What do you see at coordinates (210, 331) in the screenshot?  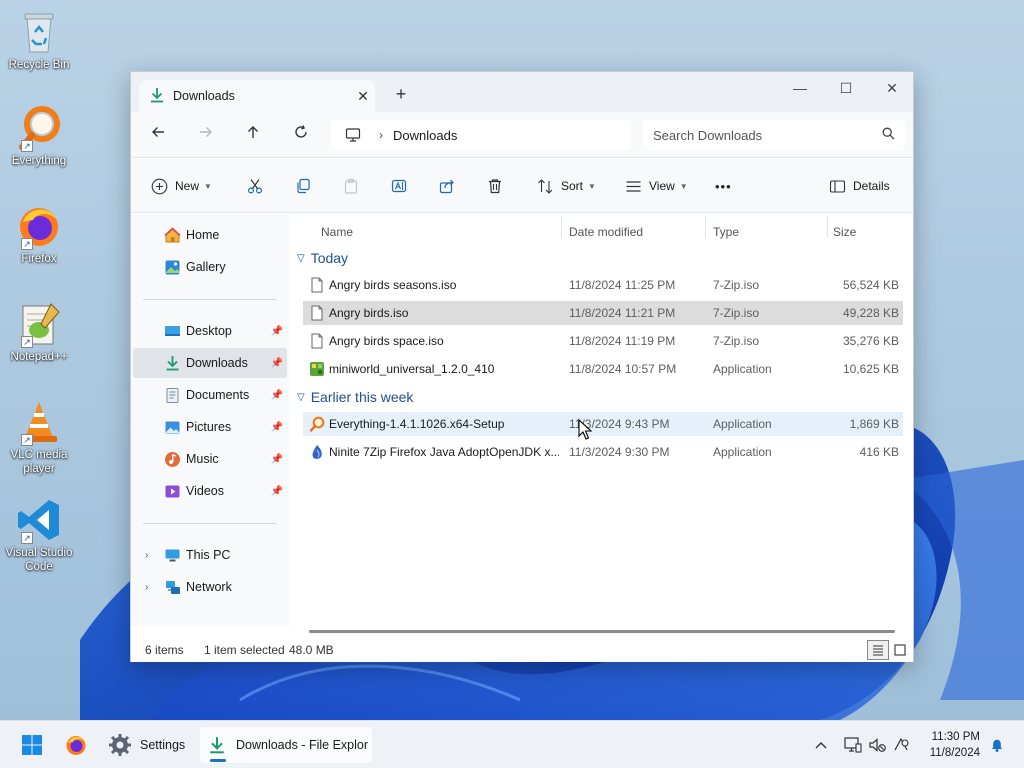 I see `nav-item-desktop: Desktop 📌` at bounding box center [210, 331].